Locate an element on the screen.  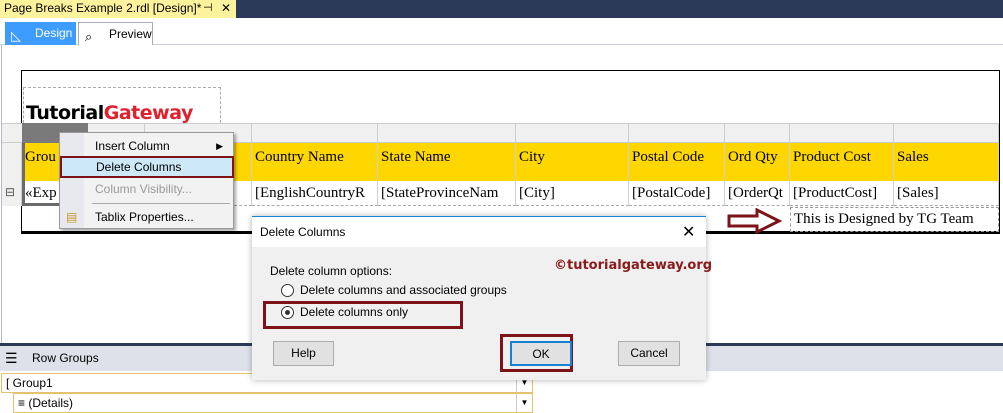
menu-separator is located at coordinates (161, 203).